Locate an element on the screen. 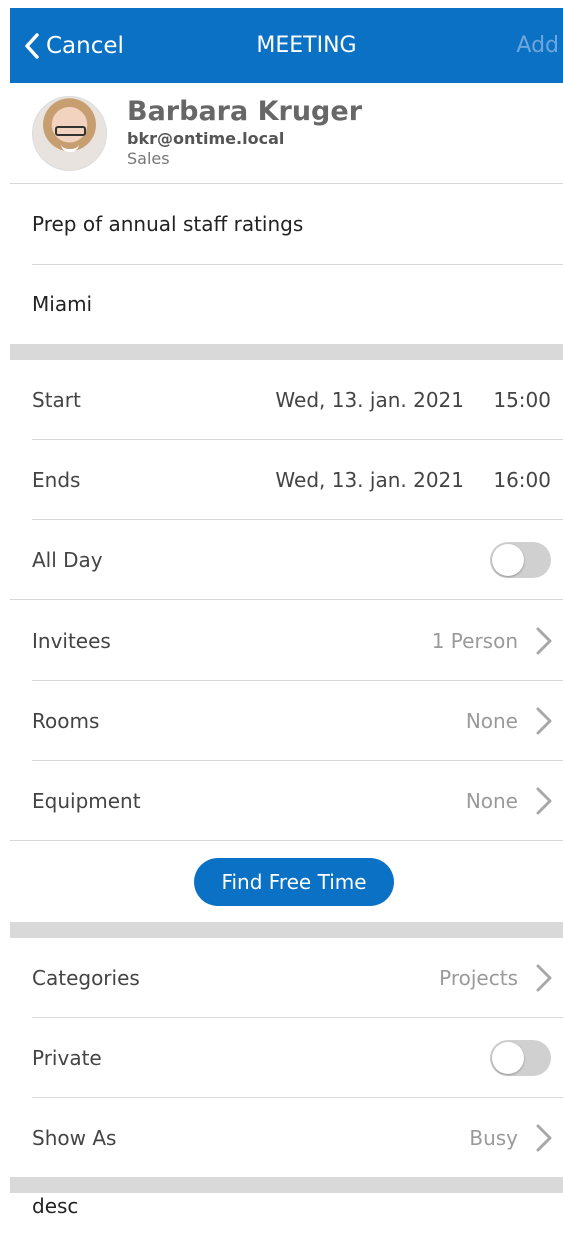 The image size is (563, 1239). ends-row: Ends Wed, 13. jan. 2021 16:00 is located at coordinates (286, 480).